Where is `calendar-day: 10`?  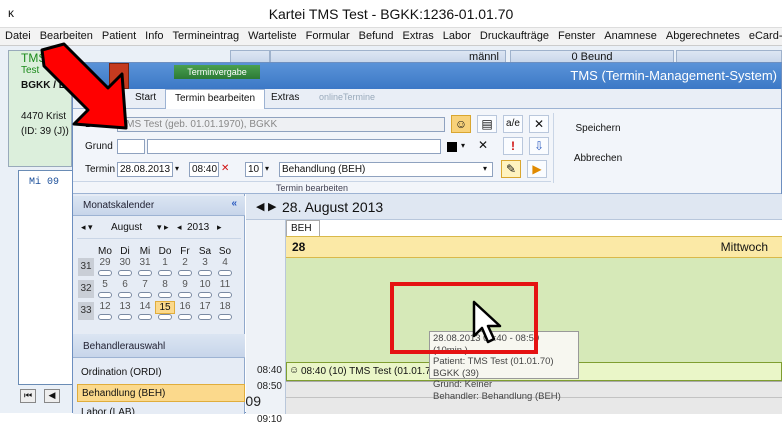 calendar-day: 10 is located at coordinates (205, 284).